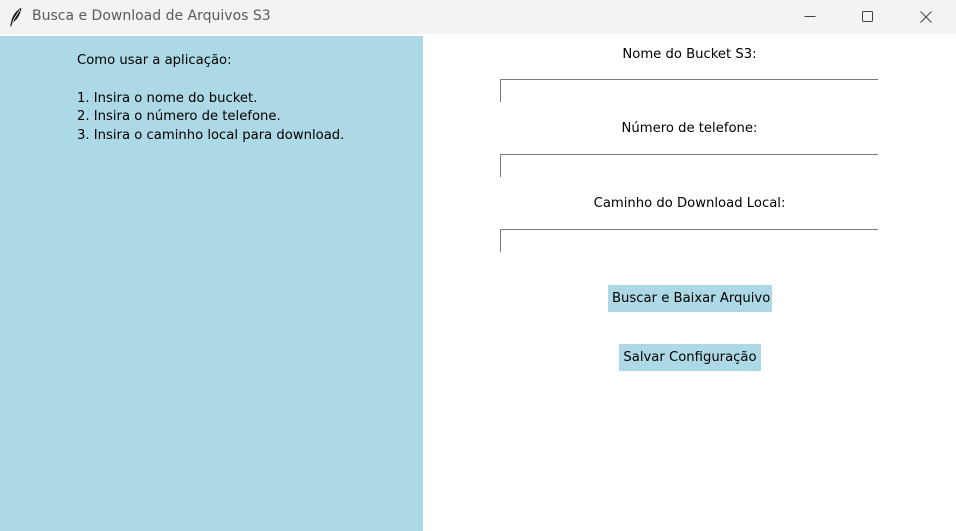  I want to click on window-title: Busca e Download de Arquivos S3, so click(151, 16).